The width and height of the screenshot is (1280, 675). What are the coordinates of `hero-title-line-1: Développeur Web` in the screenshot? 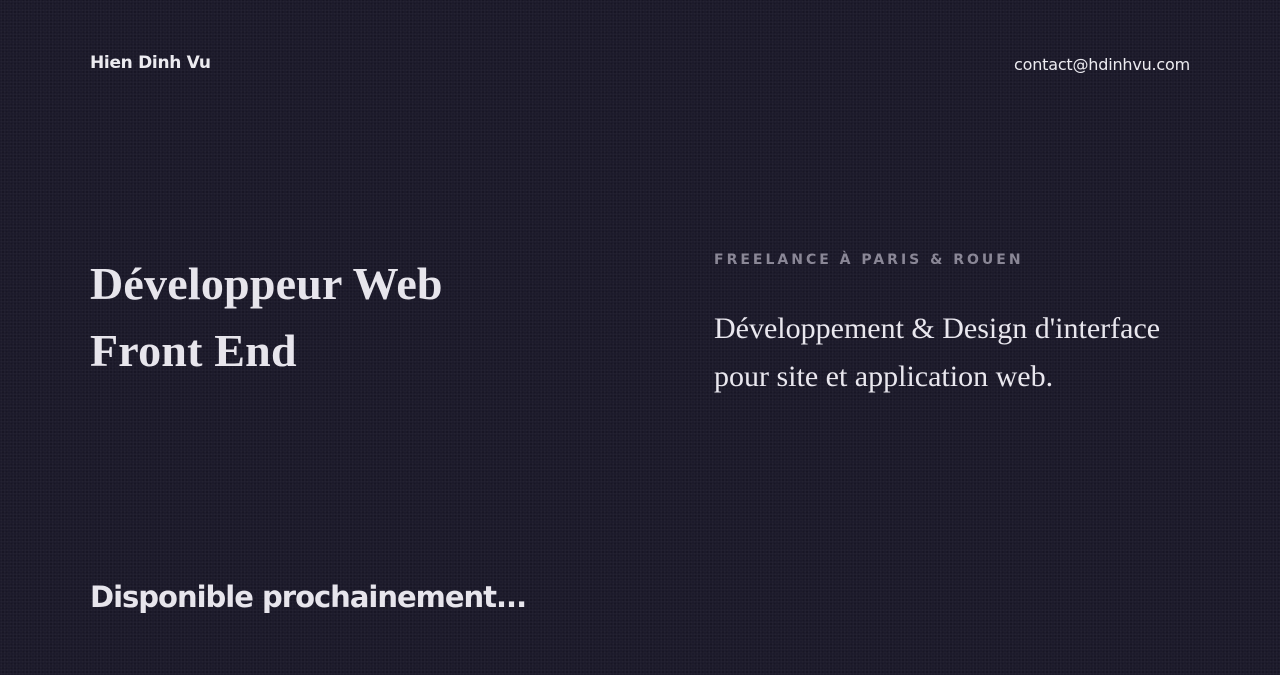 It's located at (266, 283).